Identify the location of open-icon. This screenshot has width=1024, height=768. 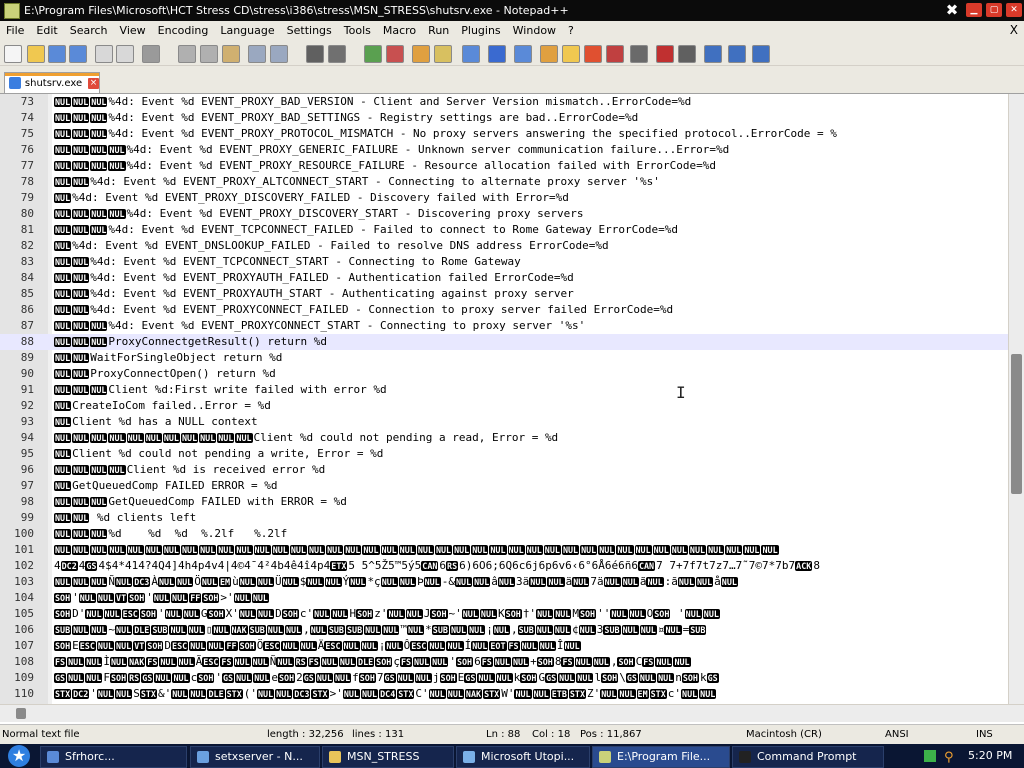
(36, 54).